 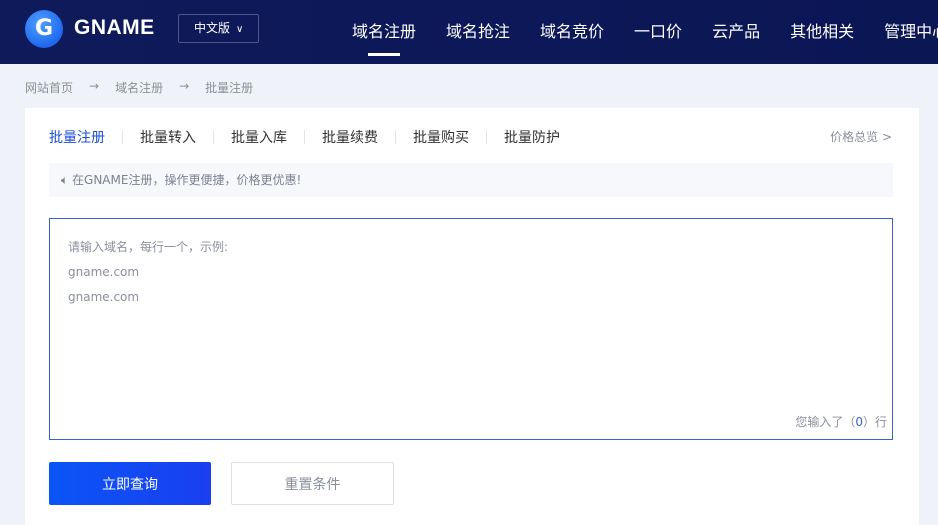 I want to click on nav-management: 管理中心, so click(x=911, y=30).